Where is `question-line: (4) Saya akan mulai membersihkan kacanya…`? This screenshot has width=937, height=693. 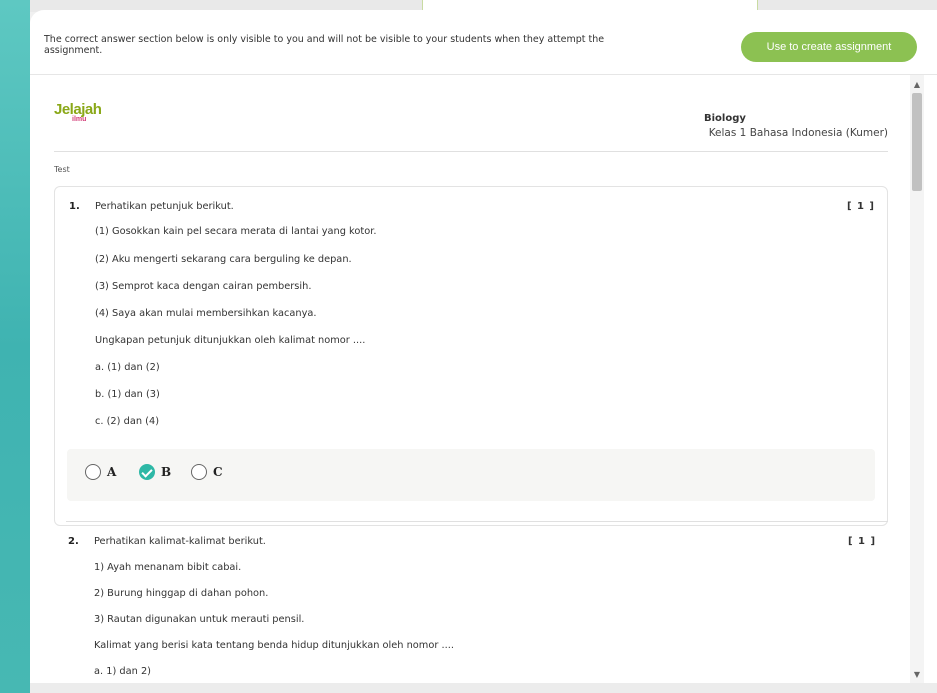 question-line: (4) Saya akan mulai membersihkan kacanya… is located at coordinates (206, 313).